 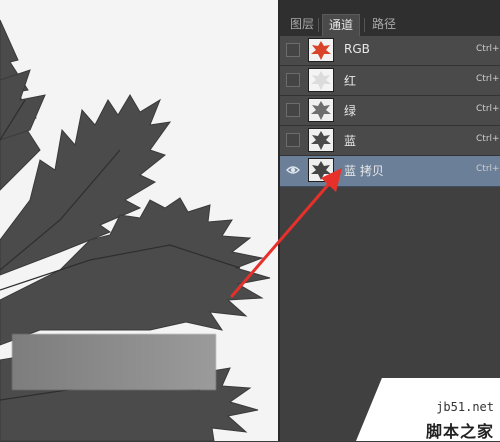 What do you see at coordinates (384, 25) in the screenshot?
I see `tab-paths: 路径` at bounding box center [384, 25].